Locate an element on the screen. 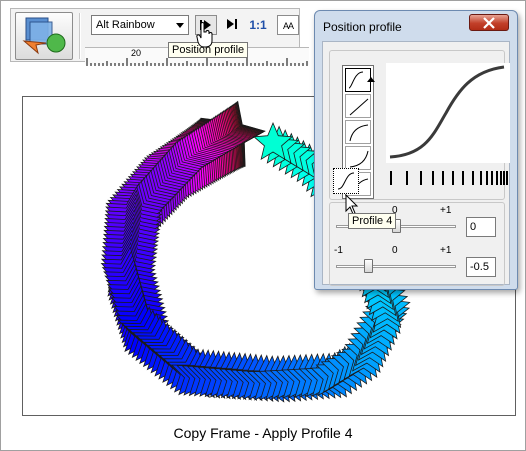 The height and width of the screenshot is (451, 526). gradient-combo-value: Alt Rainbow is located at coordinates (125, 25).